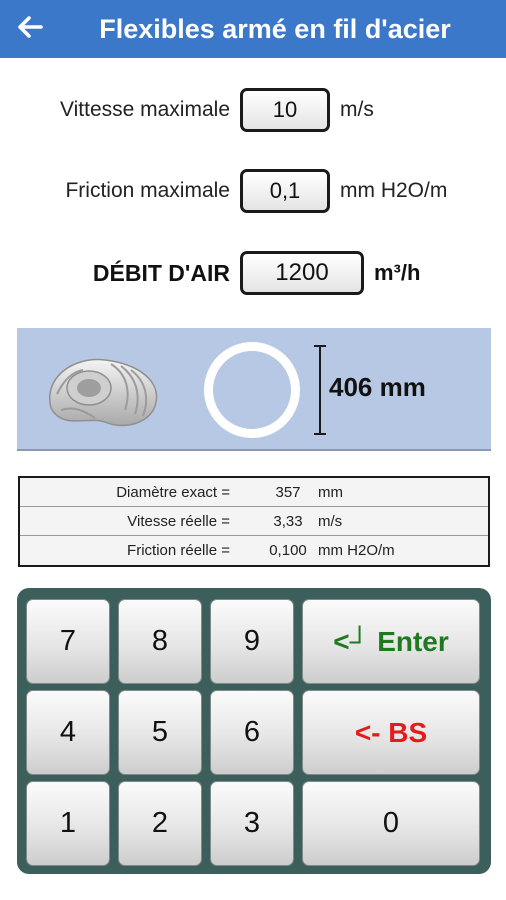  Describe the element at coordinates (330, 492) in the screenshot. I see `result-unit: mm` at that location.